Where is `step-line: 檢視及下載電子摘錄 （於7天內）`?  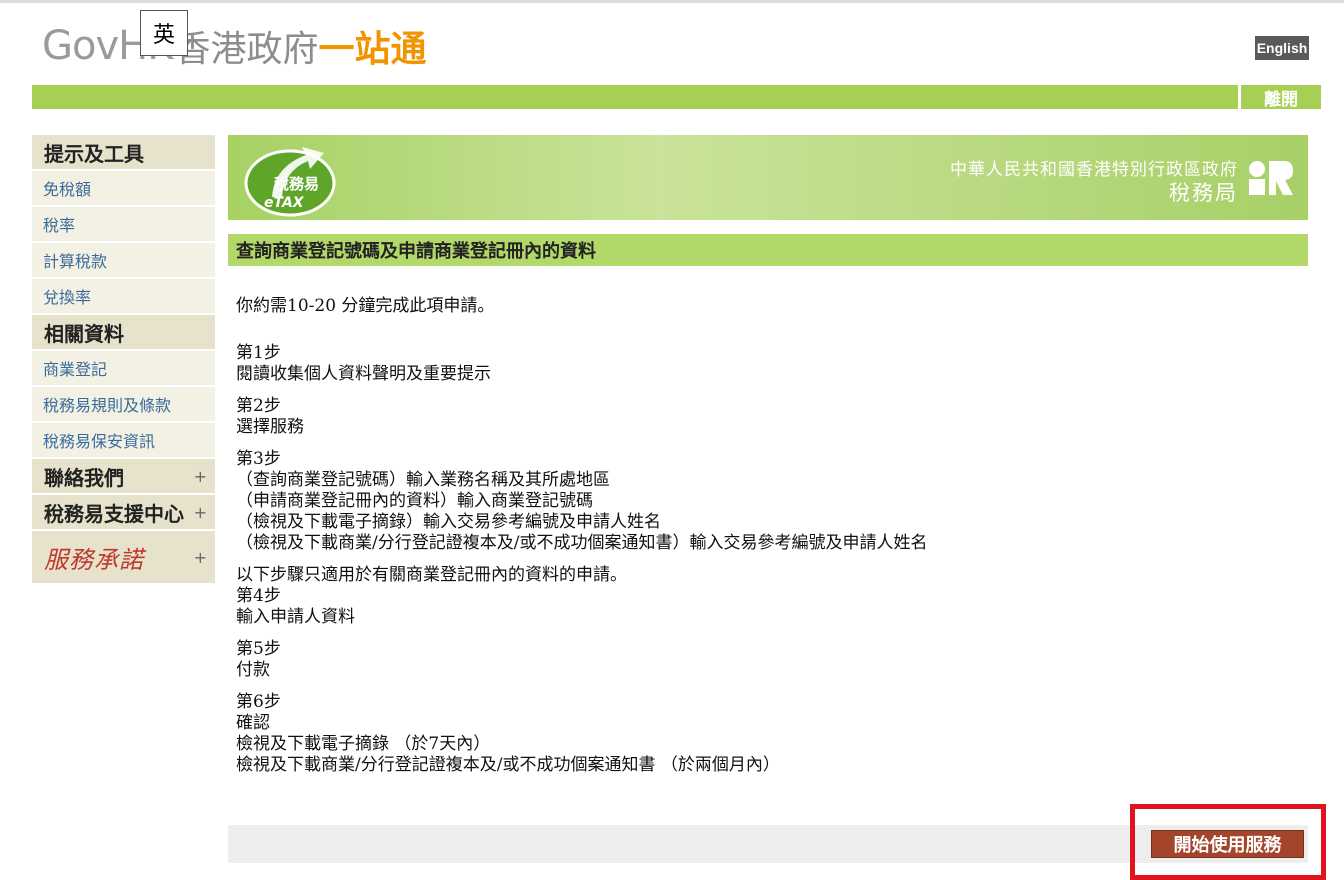
step-line: 檢視及下載電子摘錄 （於7天內） is located at coordinates (363, 744).